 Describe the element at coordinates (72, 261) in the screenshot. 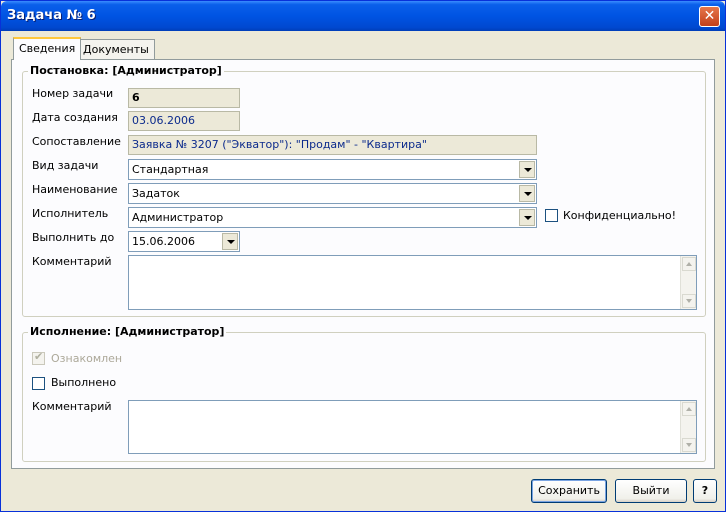

I see `comment-label: Комментарий` at that location.